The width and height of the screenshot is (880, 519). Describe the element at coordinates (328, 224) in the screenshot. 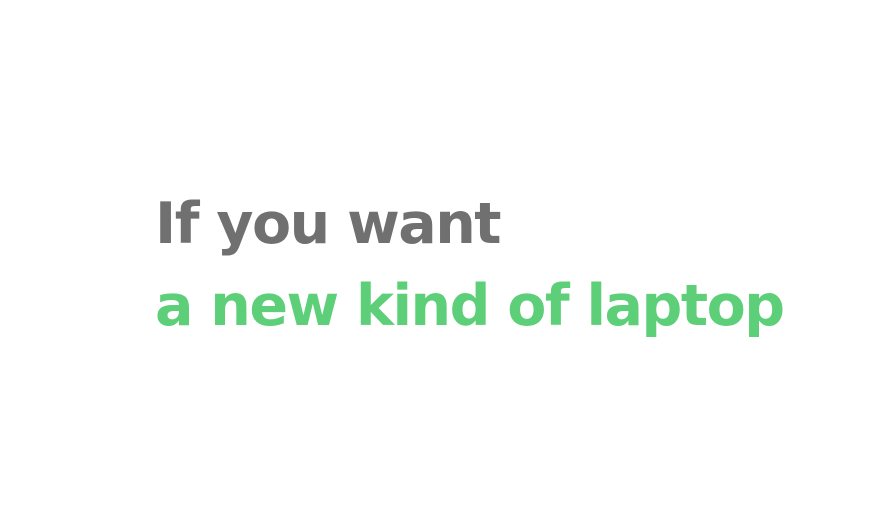

I see `headline-line-1: If you want` at that location.